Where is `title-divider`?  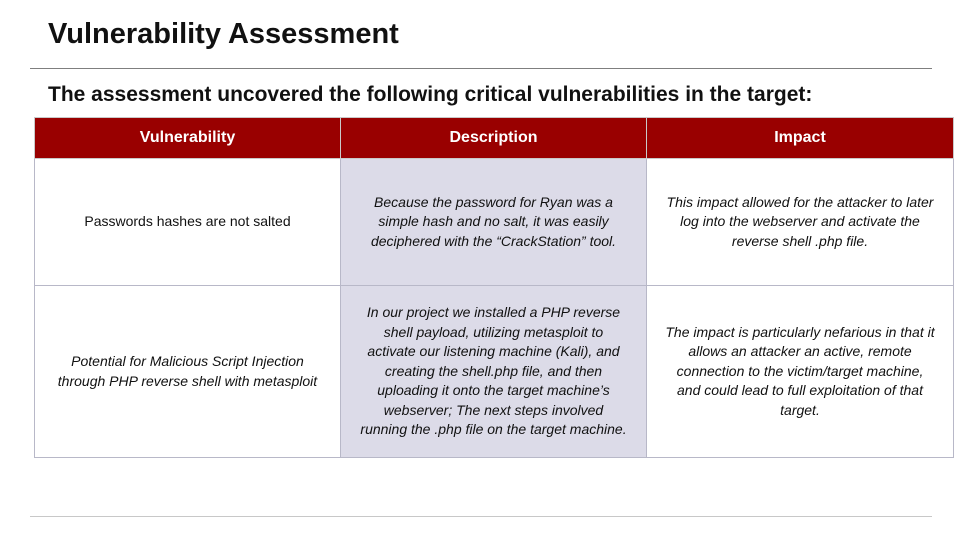 title-divider is located at coordinates (481, 68).